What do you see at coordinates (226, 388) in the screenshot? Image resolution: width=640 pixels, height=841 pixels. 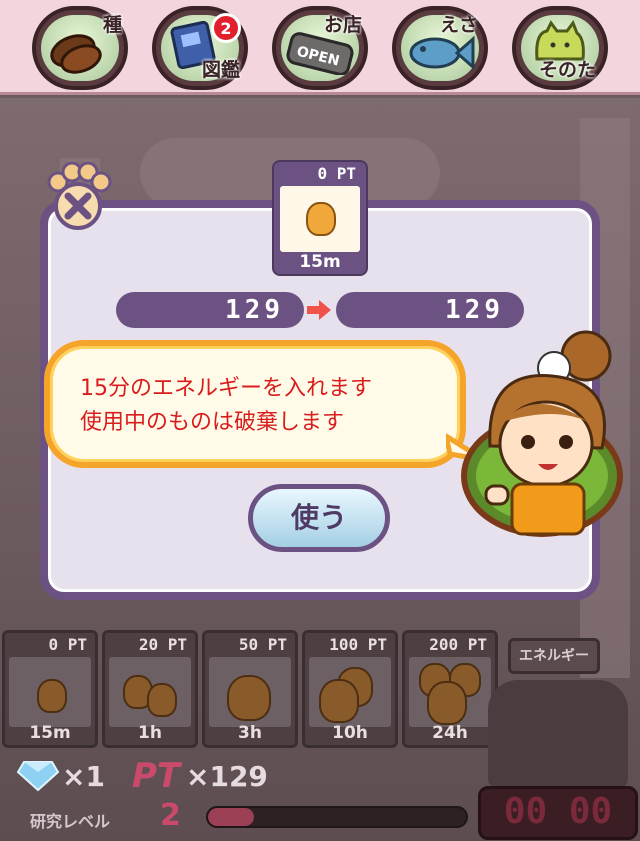 I see `message-line: 15分のエネルギーを入れます` at bounding box center [226, 388].